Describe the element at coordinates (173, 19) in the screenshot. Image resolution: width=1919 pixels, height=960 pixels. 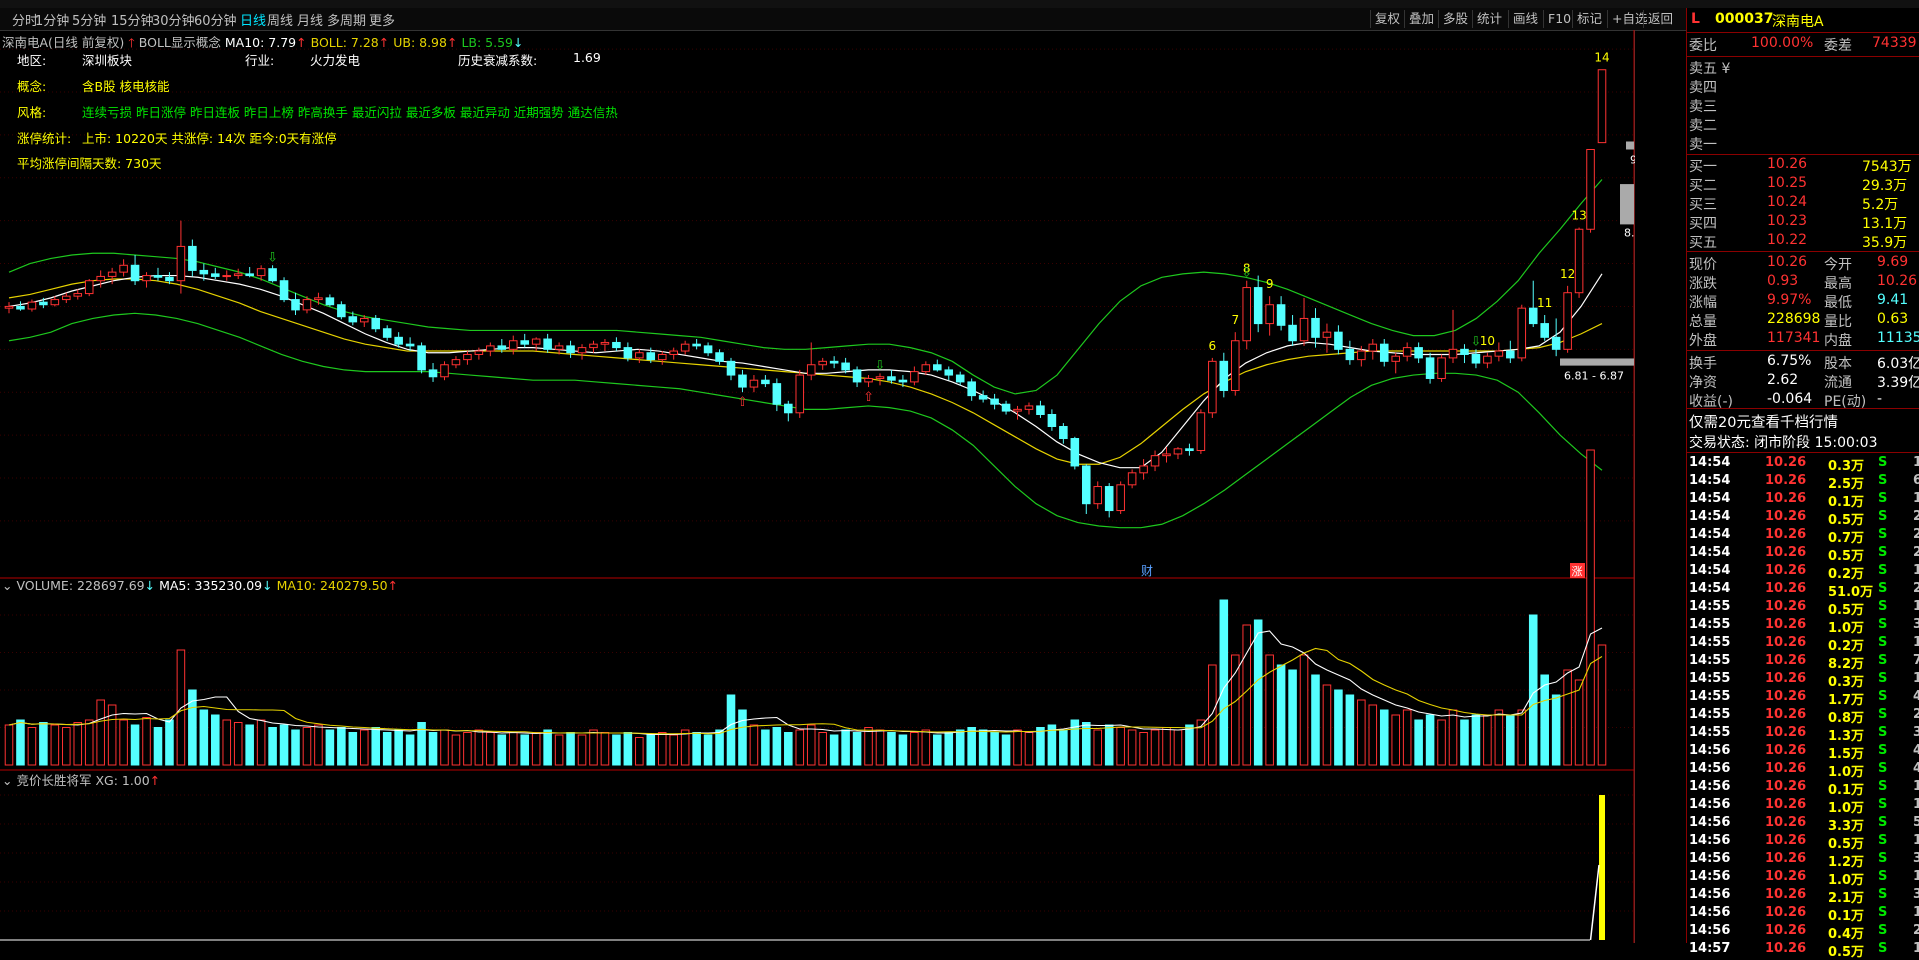
I see `period-tab: 30分钟` at that location.